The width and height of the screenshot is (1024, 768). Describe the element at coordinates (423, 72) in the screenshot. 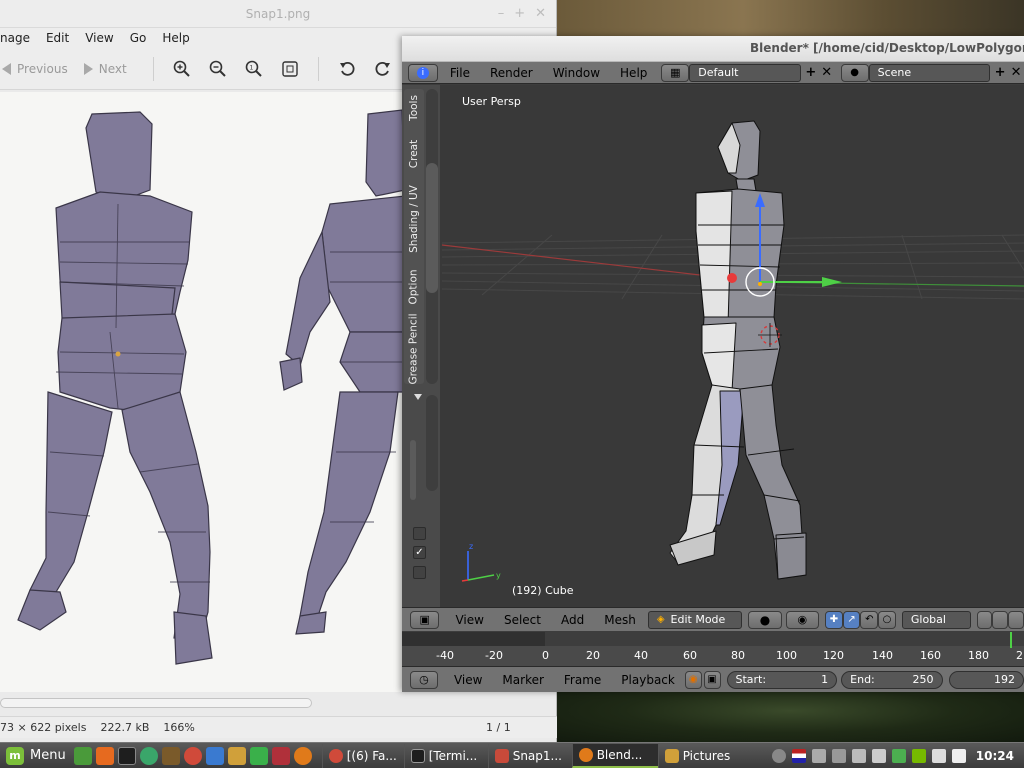

I see `editor-type-button: i` at that location.